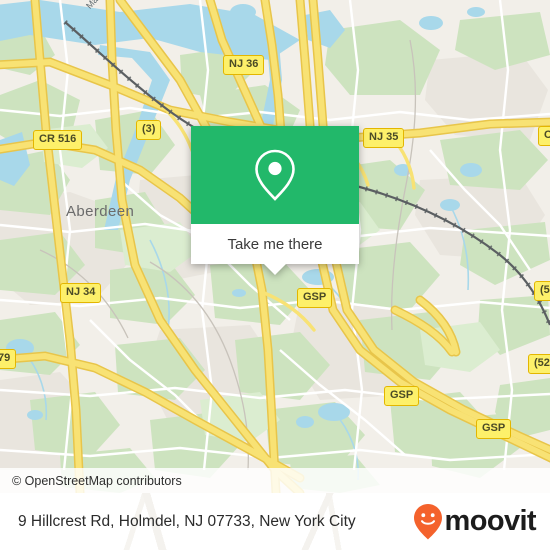 This screenshot has width=550, height=550. What do you see at coordinates (81, 293) in the screenshot?
I see `route-shield-nj-34: NJ 34` at bounding box center [81, 293].